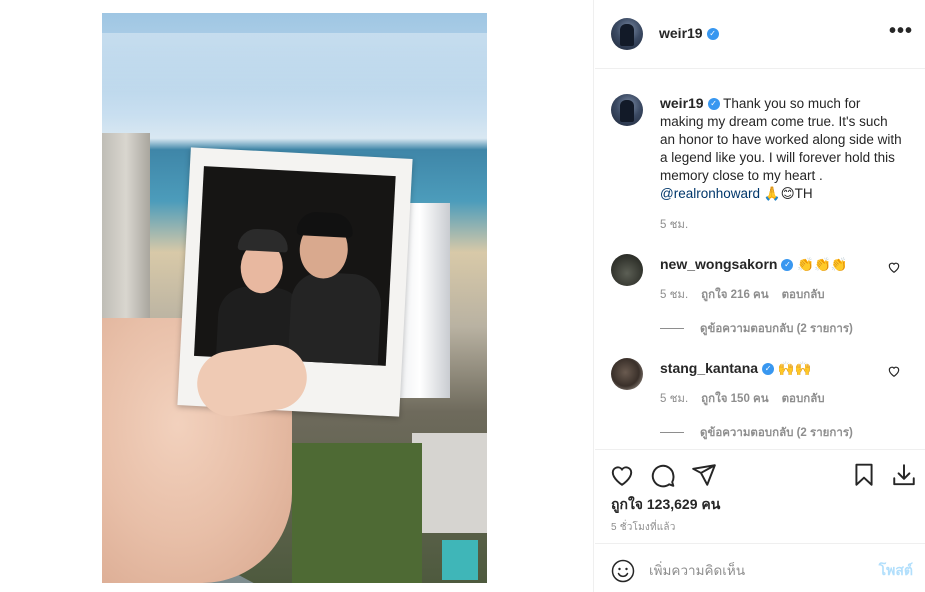 The width and height of the screenshot is (925, 592). I want to click on author-avatar, so click(627, 34).